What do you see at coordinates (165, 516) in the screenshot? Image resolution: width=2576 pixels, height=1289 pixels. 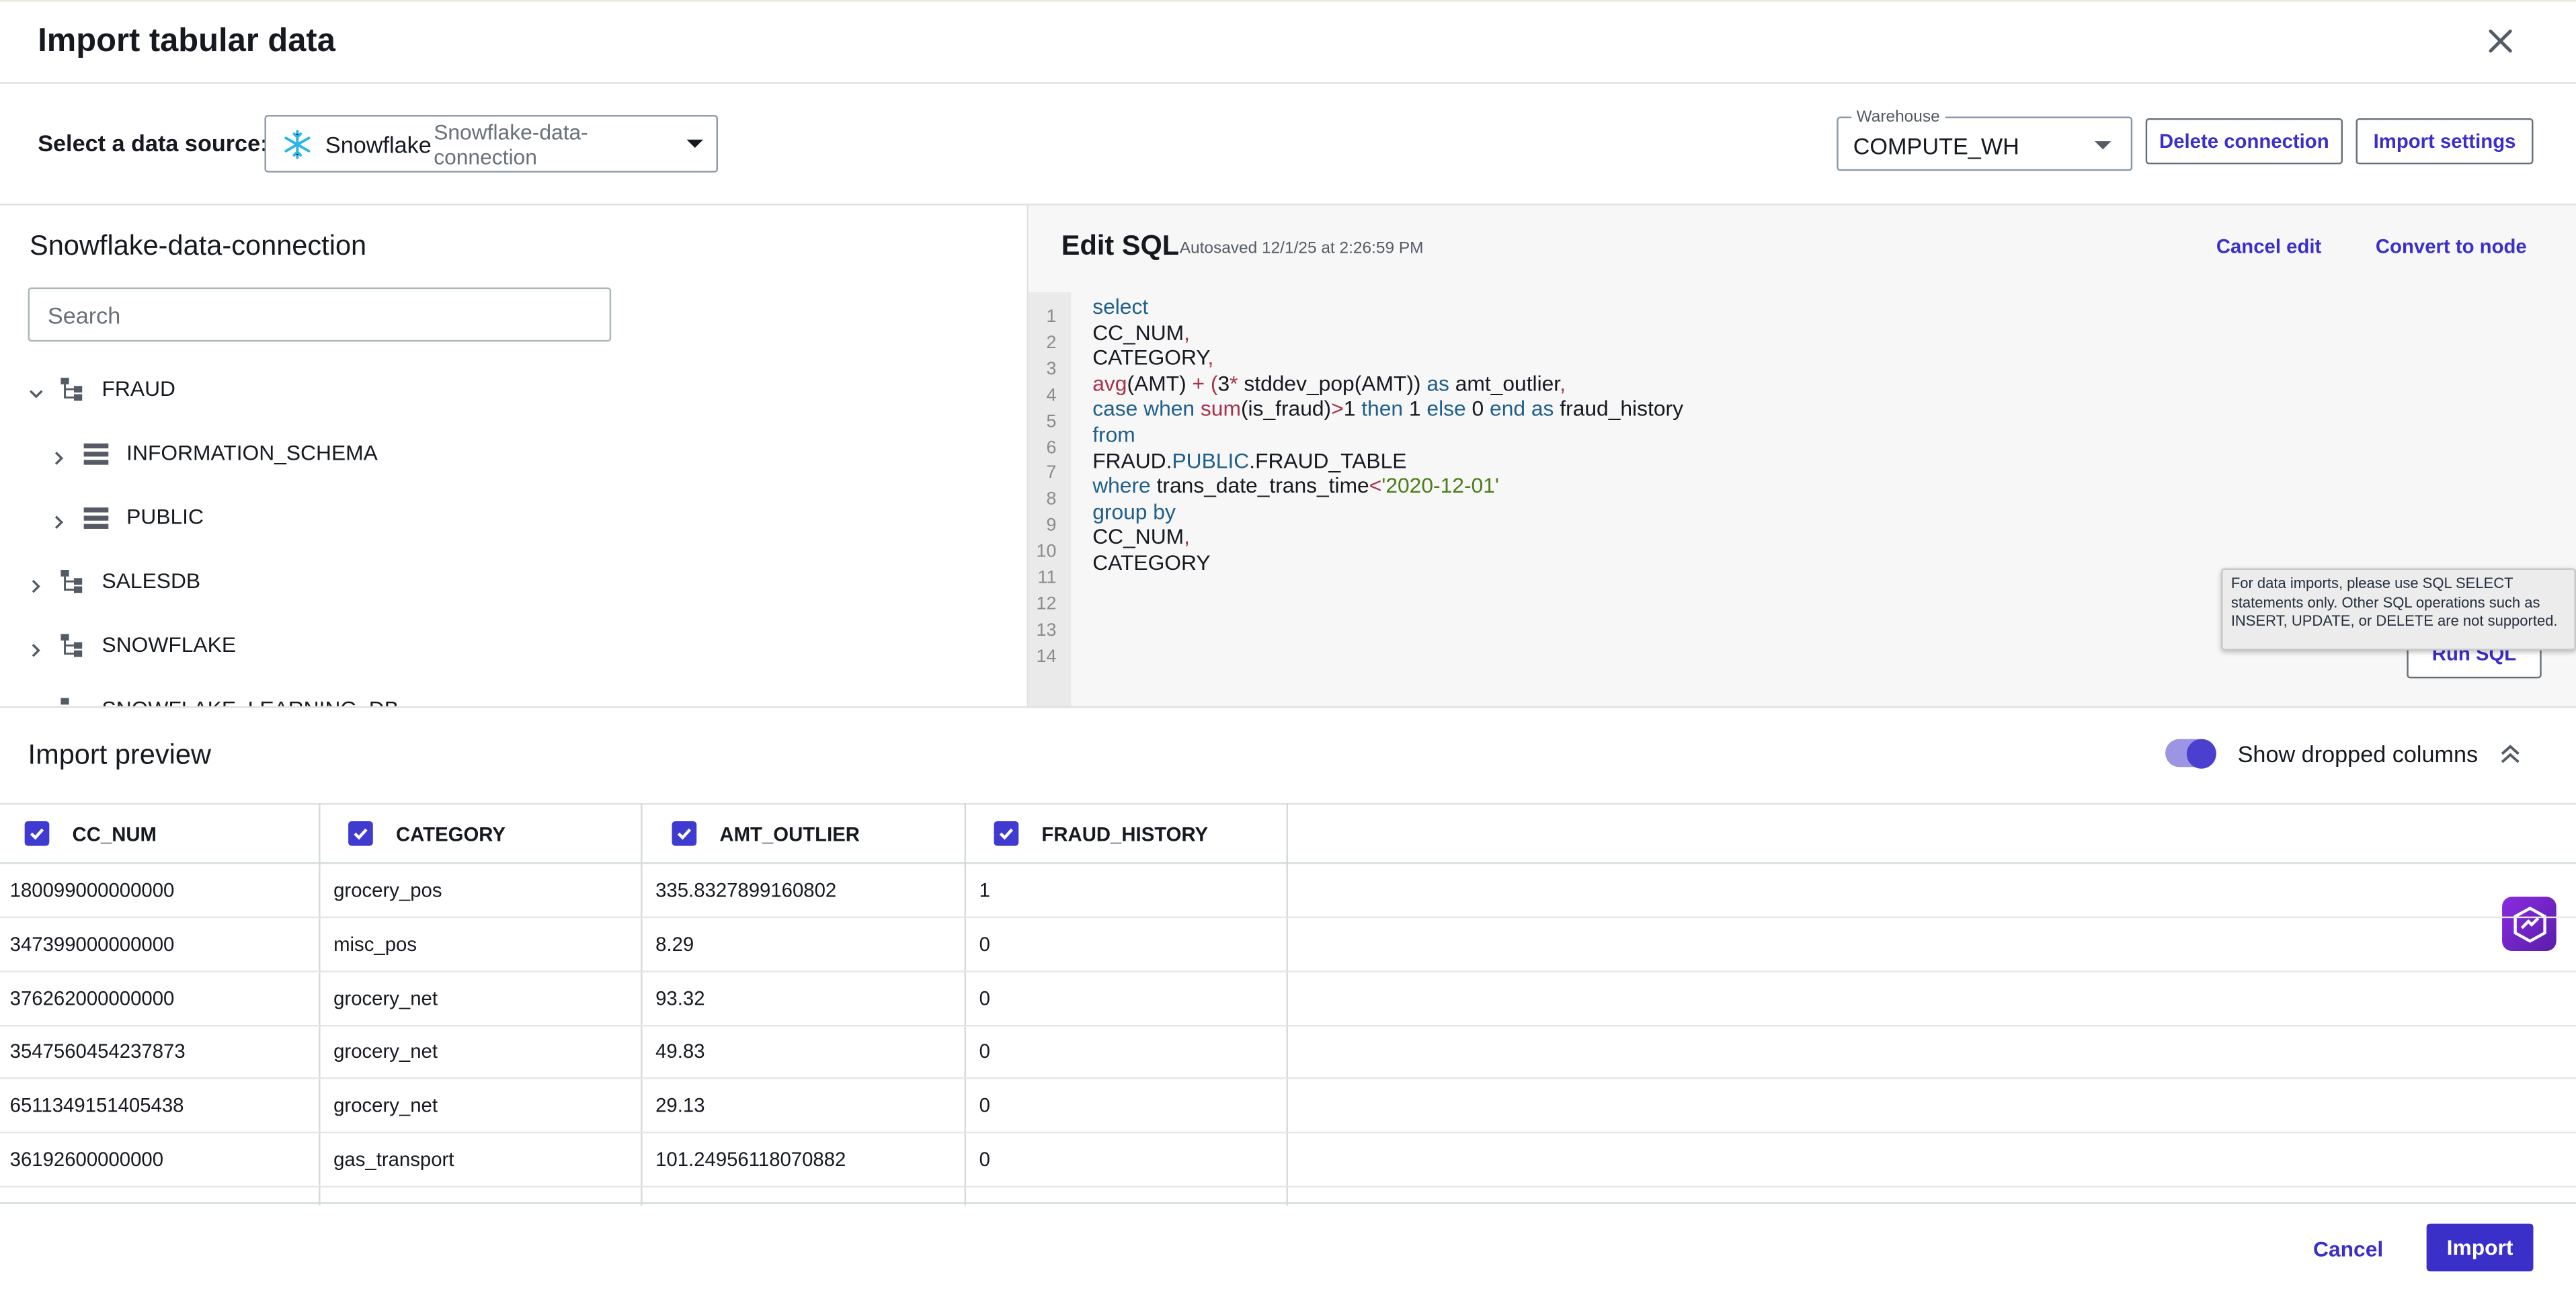 I see `tree-item-label: PUBLIC` at bounding box center [165, 516].